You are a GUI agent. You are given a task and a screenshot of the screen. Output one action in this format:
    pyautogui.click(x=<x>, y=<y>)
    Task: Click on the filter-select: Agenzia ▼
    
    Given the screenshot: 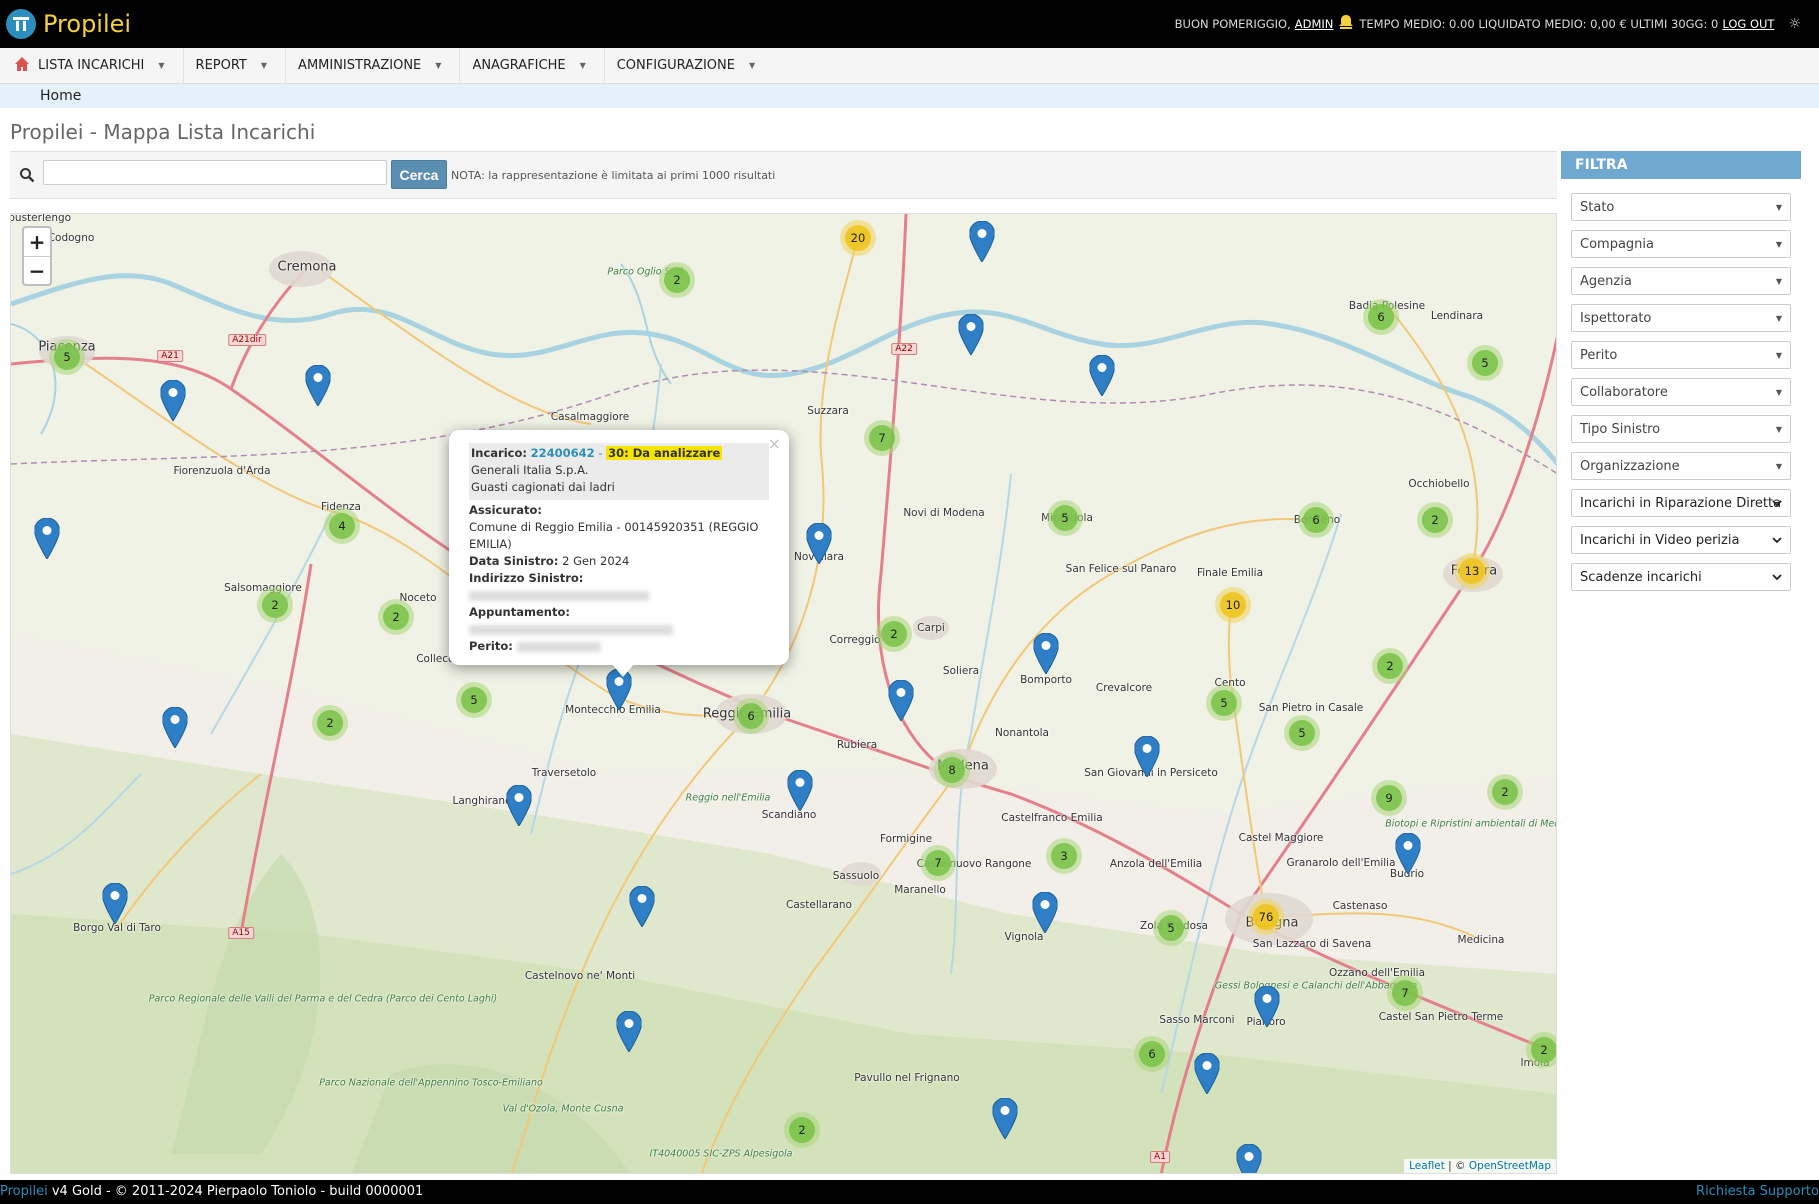 What is the action you would take?
    pyautogui.click(x=1681, y=281)
    